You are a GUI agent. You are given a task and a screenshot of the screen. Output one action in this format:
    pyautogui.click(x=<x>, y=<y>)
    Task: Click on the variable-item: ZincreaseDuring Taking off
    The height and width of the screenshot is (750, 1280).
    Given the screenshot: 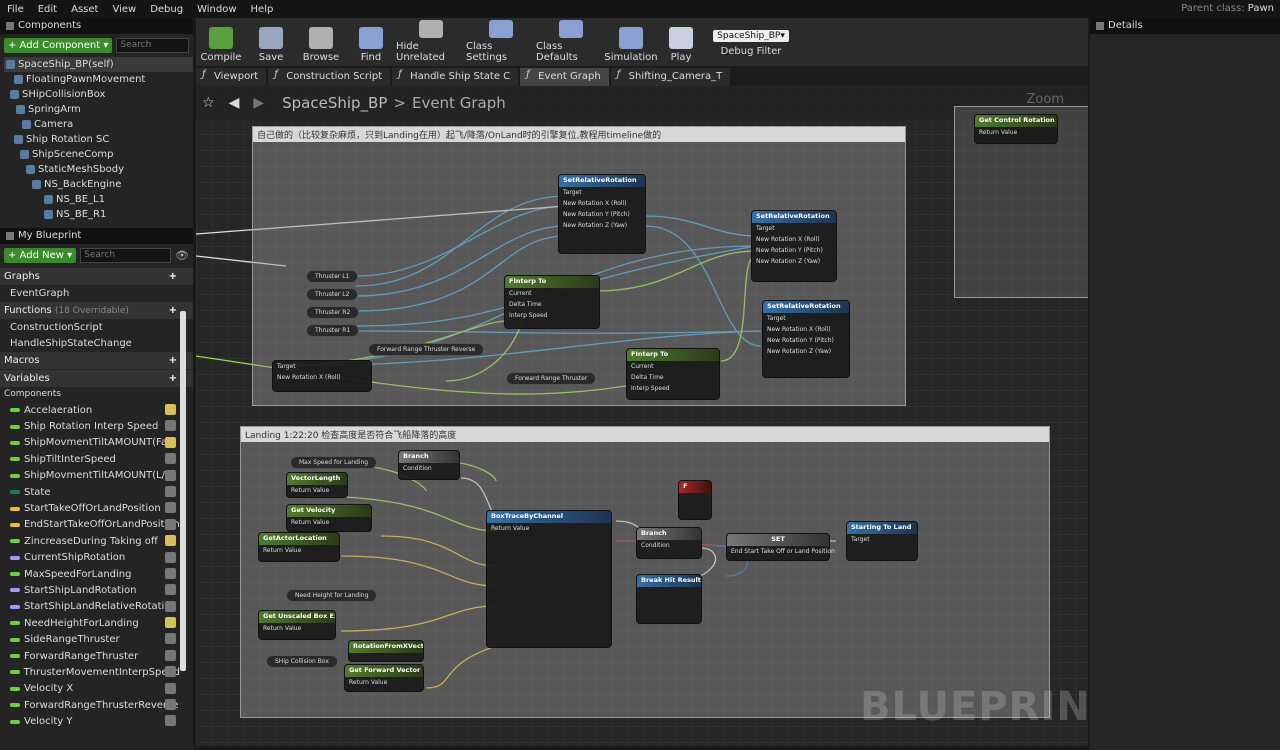 What is the action you would take?
    pyautogui.click(x=90, y=541)
    